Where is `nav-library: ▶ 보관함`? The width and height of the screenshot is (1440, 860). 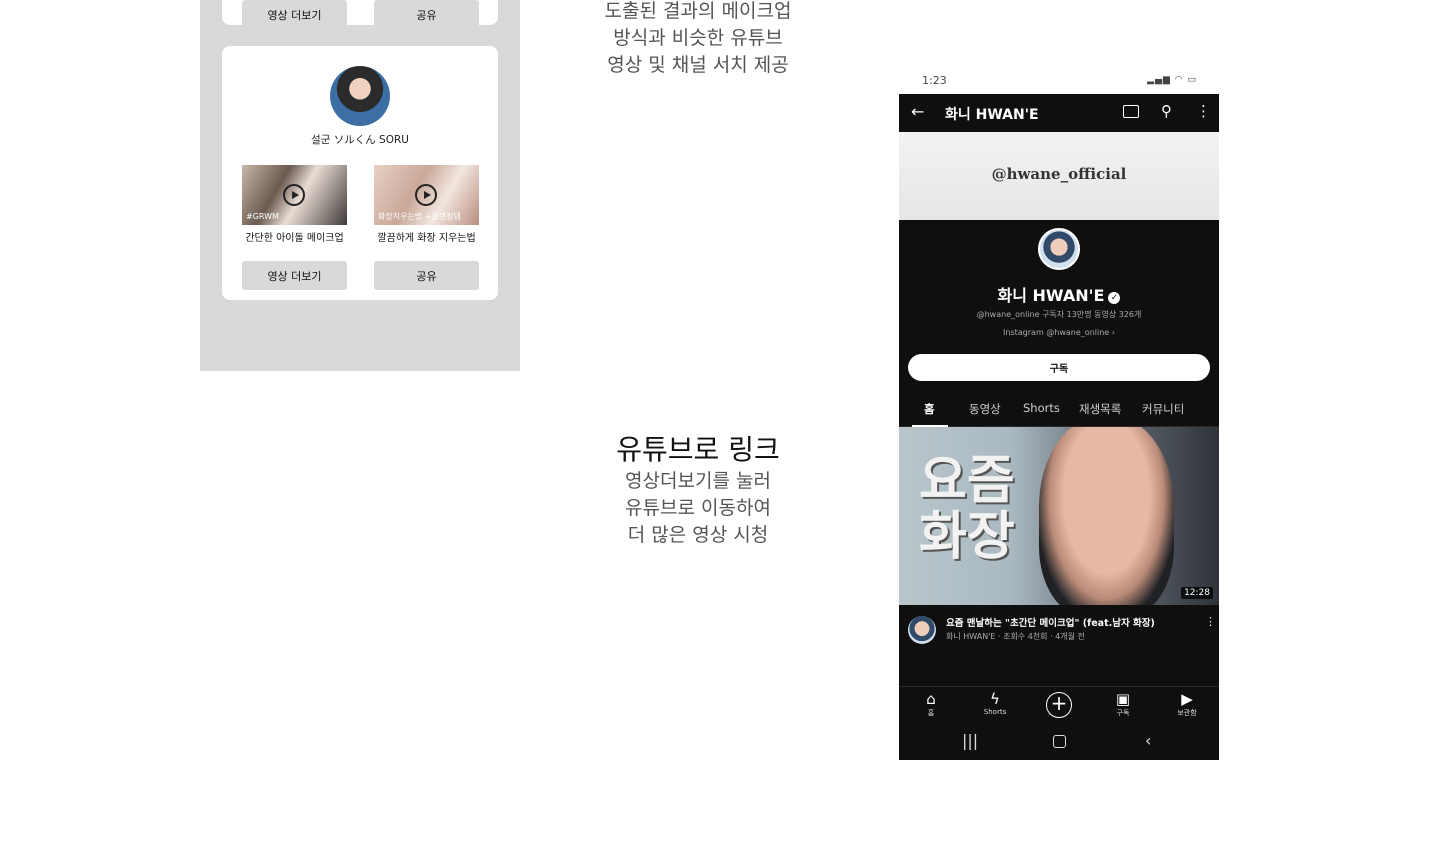
nav-library: ▶ 보관함 is located at coordinates (1187, 704).